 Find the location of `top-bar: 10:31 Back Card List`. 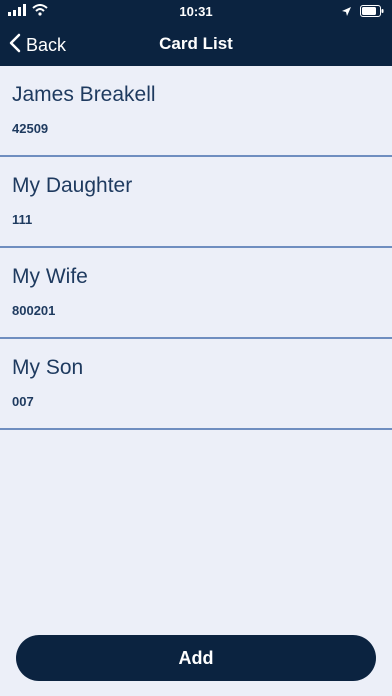

top-bar: 10:31 Back Card List is located at coordinates (196, 33).